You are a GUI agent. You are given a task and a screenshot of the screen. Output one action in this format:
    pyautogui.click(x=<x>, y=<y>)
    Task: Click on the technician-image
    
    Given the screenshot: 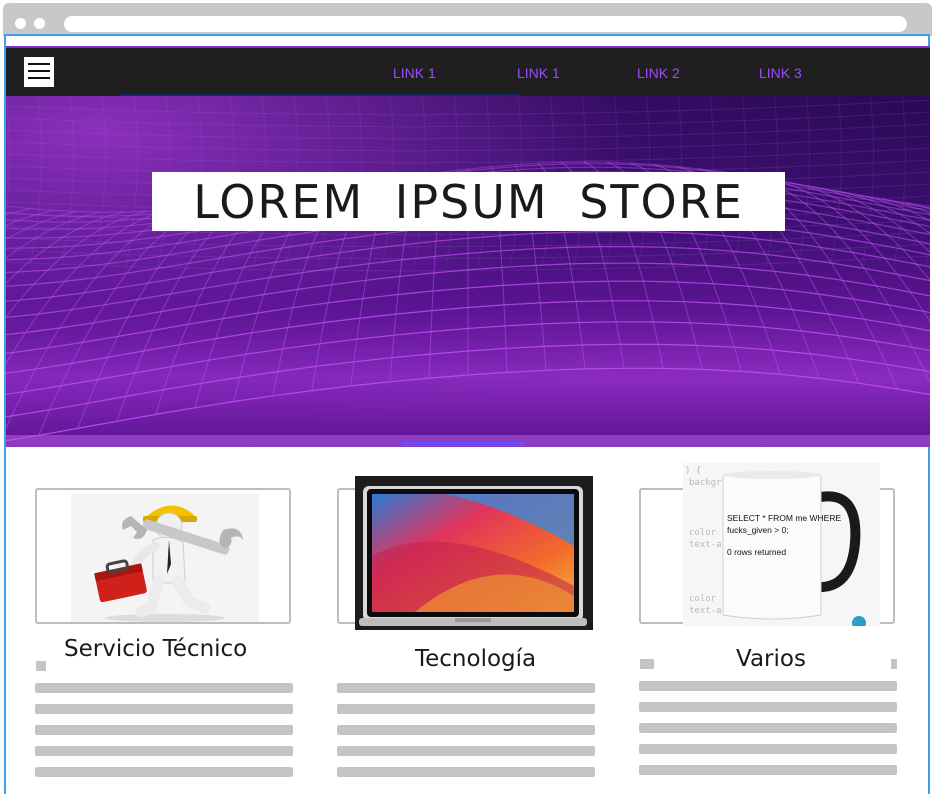 What is the action you would take?
    pyautogui.click(x=165, y=558)
    